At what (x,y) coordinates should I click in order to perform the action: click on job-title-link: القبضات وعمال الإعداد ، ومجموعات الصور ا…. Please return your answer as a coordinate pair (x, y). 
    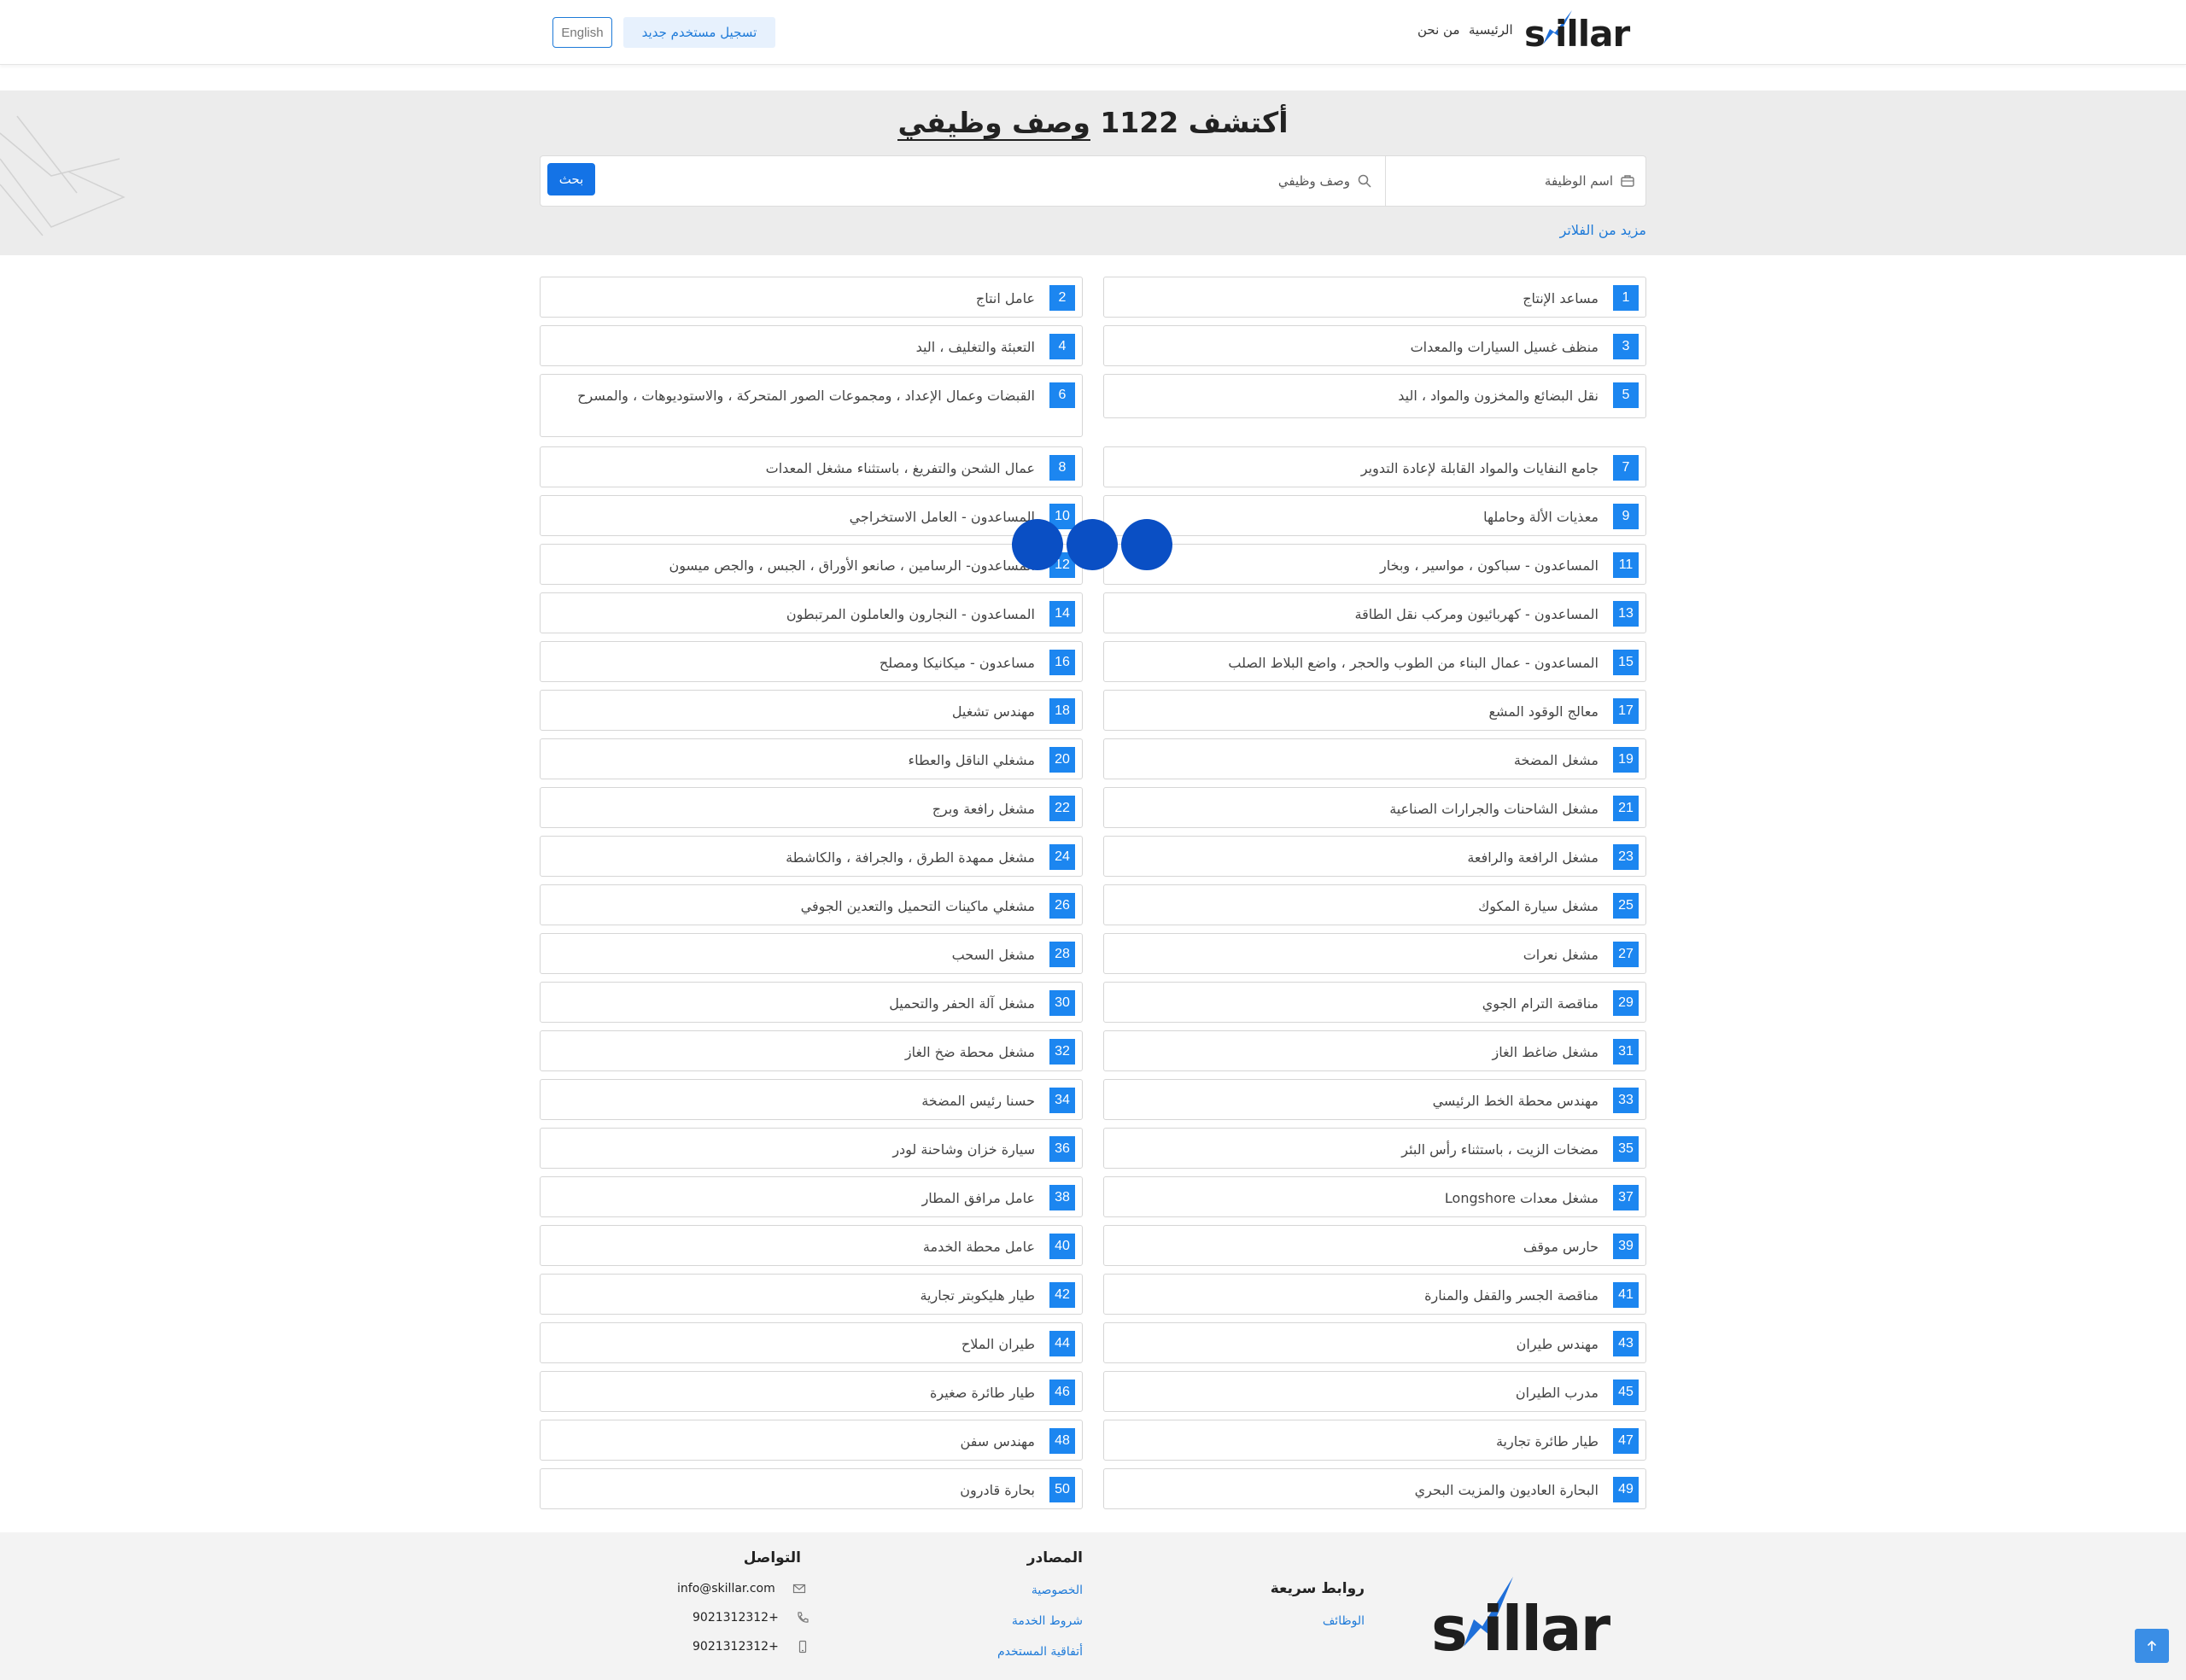
    Looking at the image, I should click on (791, 396).